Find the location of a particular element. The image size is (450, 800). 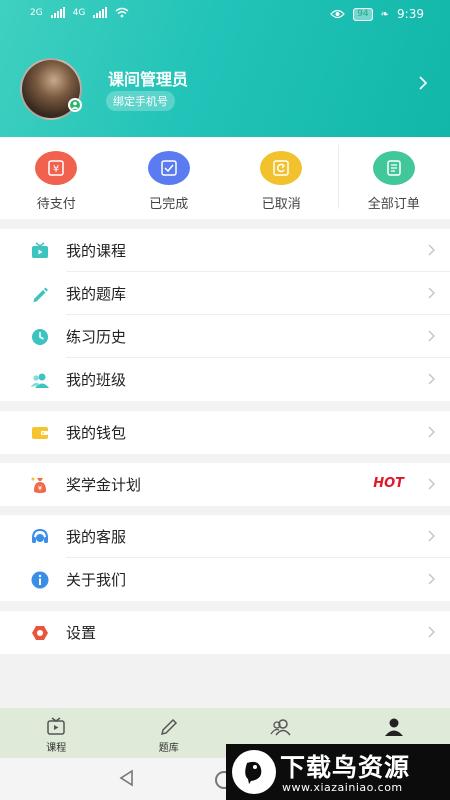

order-pending-button: ¥ 待支付 is located at coordinates (56, 178).